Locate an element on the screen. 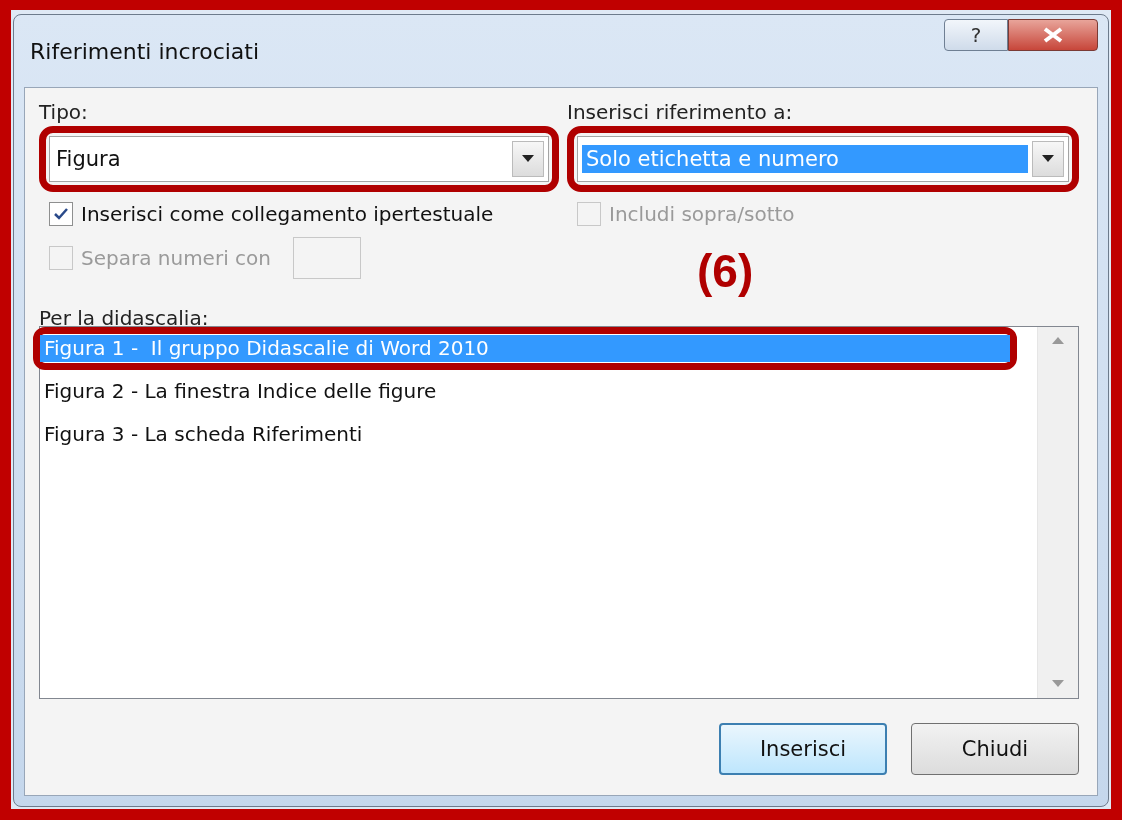 Image resolution: width=1122 pixels, height=820 pixels. field-label: Inserisci riferimento a: is located at coordinates (680, 113).